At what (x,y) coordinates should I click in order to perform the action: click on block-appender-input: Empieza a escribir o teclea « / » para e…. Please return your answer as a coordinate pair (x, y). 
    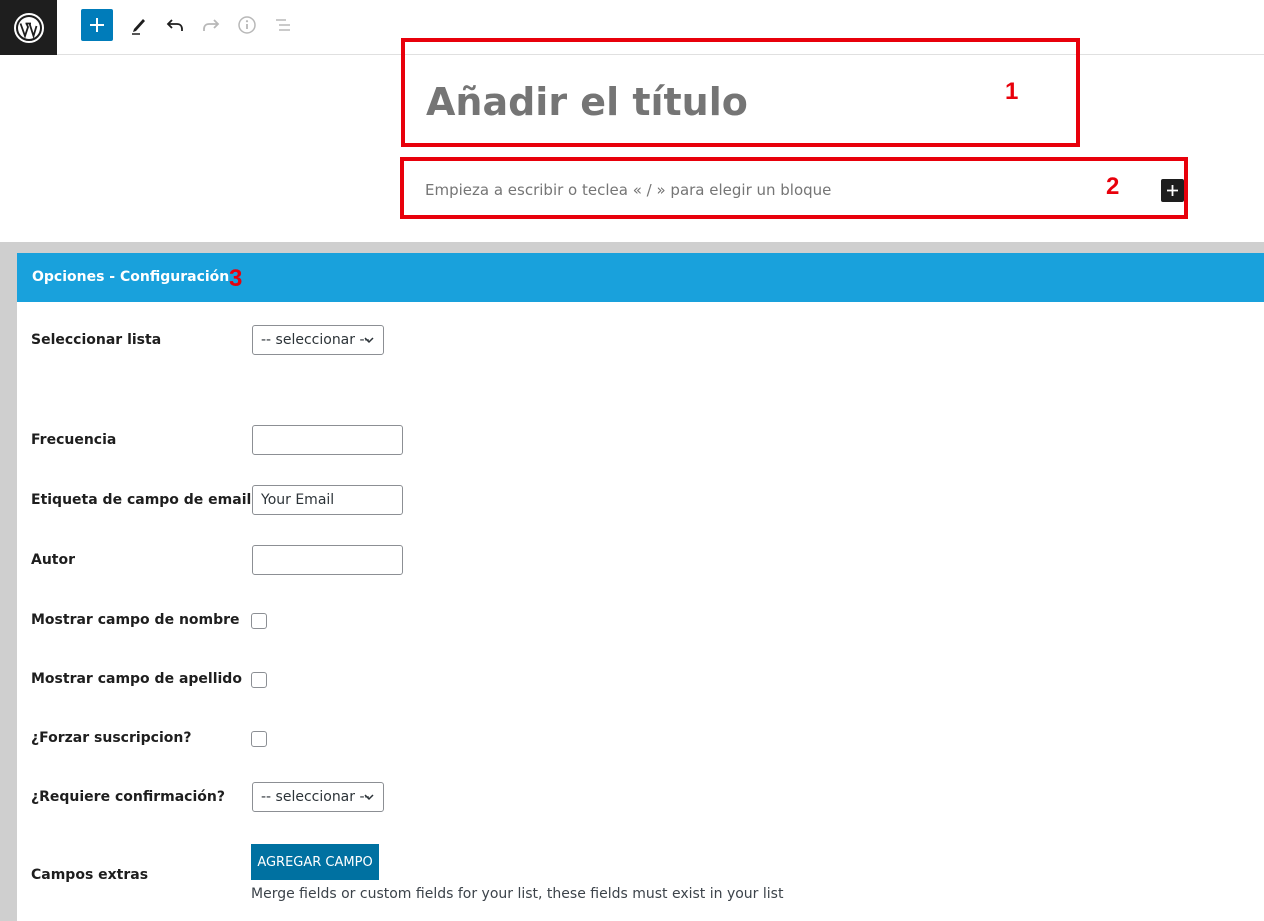
    Looking at the image, I should click on (628, 190).